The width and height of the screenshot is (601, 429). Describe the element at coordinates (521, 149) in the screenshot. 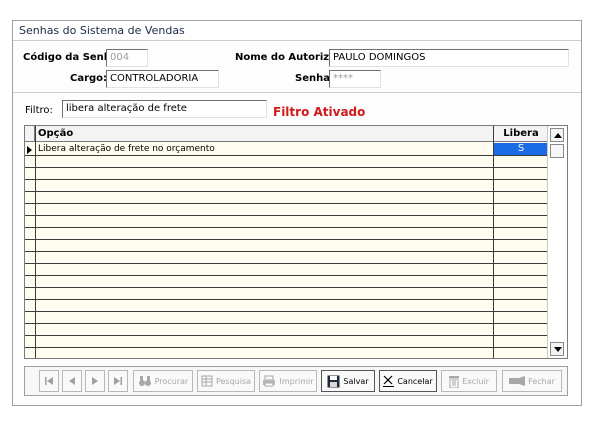

I see `grid-cell-libera: S` at that location.